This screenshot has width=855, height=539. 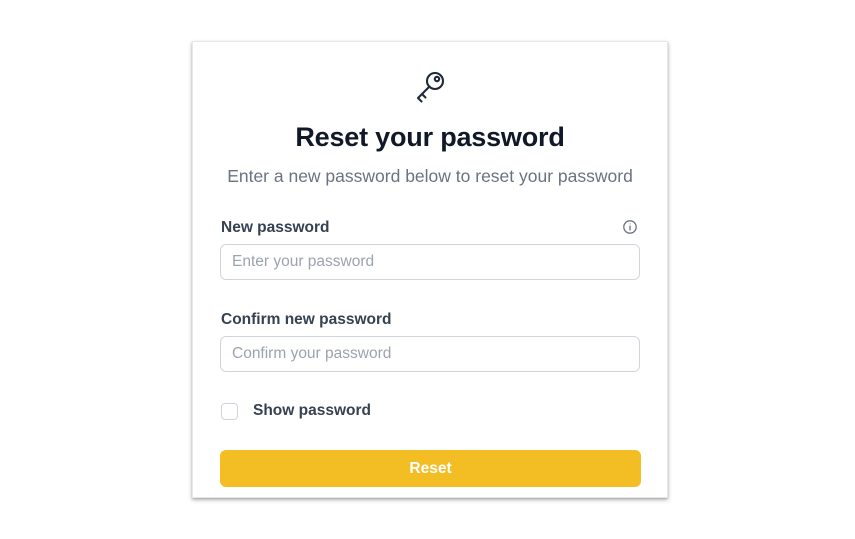 I want to click on reset-button: Reset, so click(x=430, y=468).